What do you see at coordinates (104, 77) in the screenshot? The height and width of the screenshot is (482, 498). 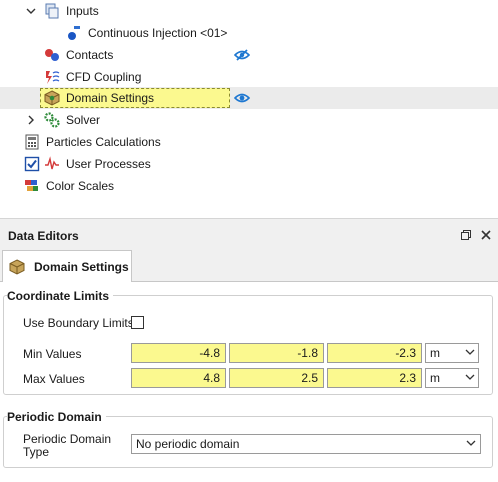 I see `tree-item-label: CFD Coupling` at bounding box center [104, 77].